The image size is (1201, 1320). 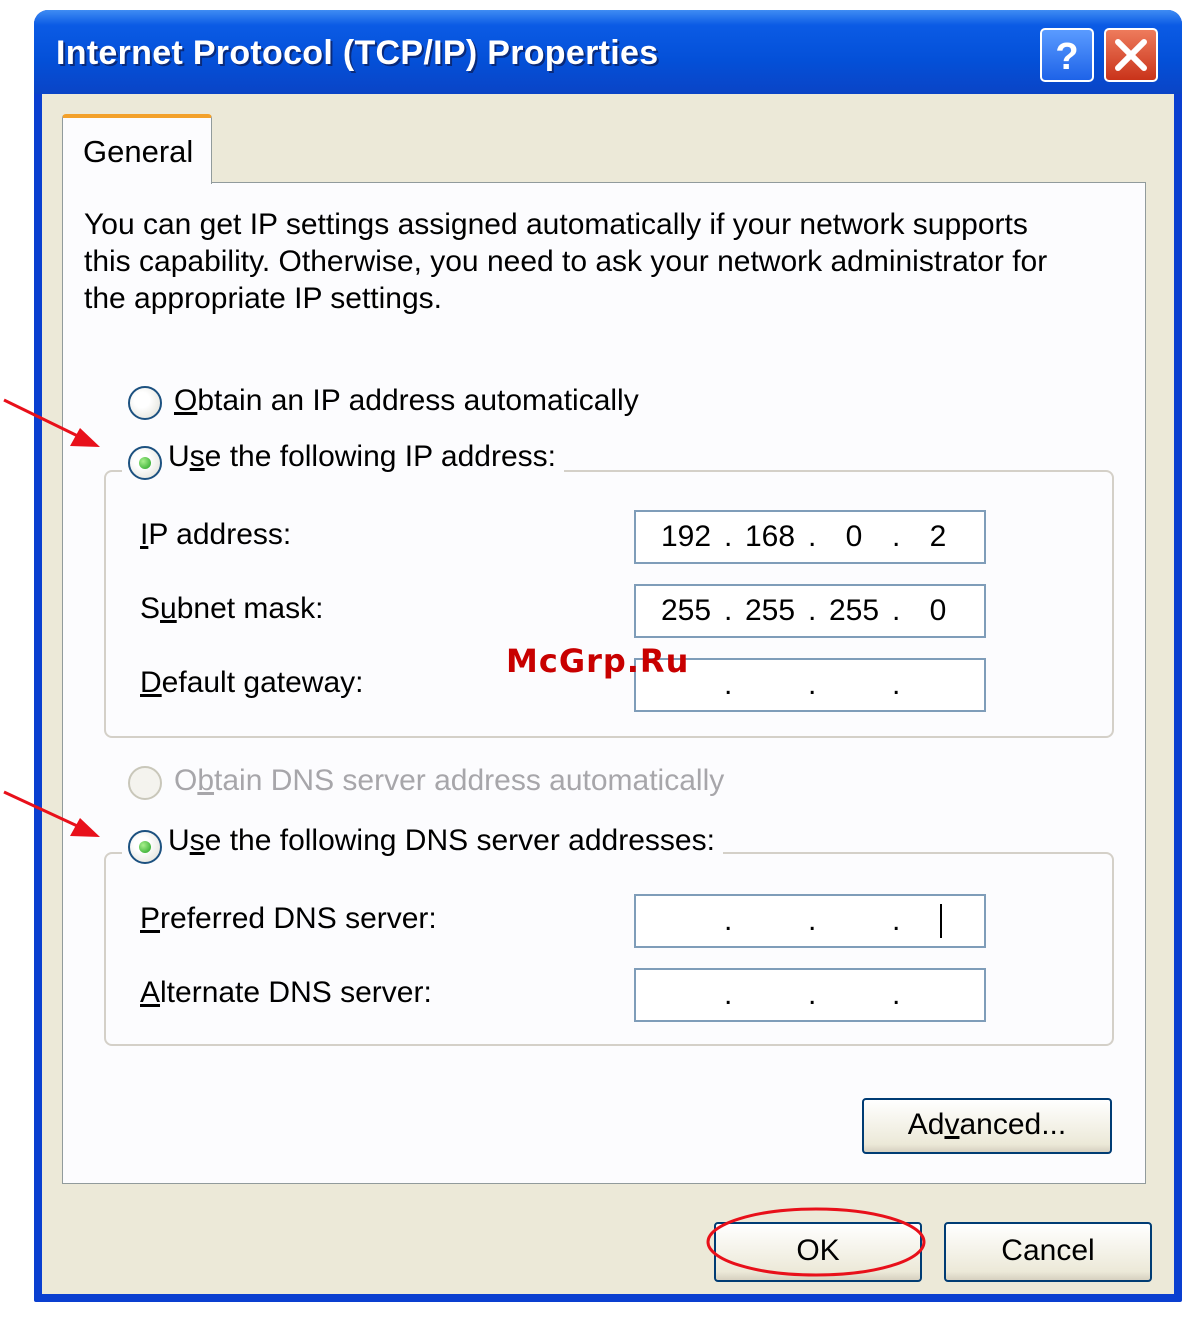 I want to click on ok-highlight-ellipse, so click(x=816, y=1242).